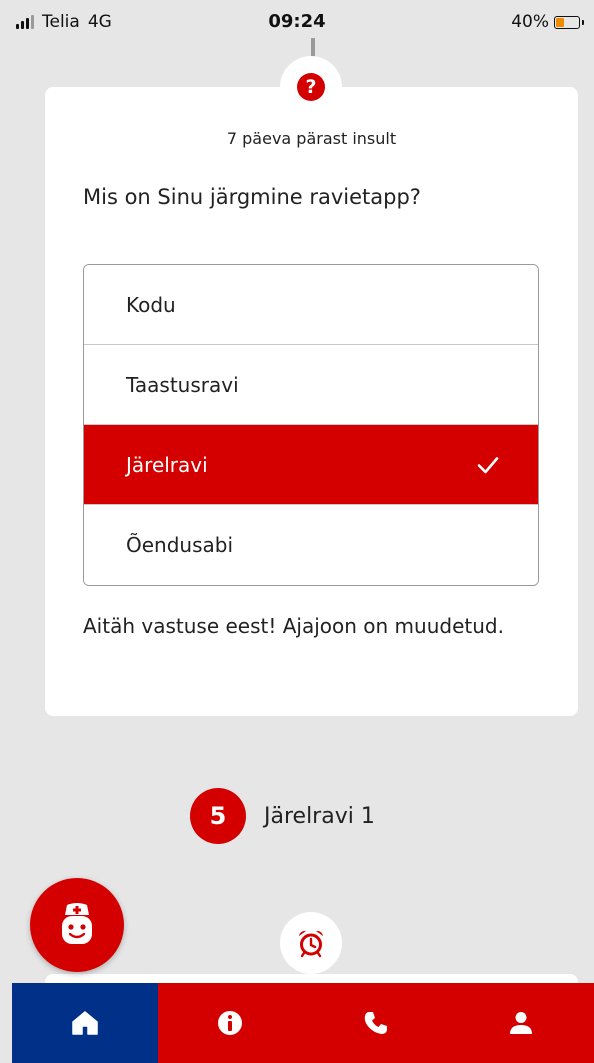 The width and height of the screenshot is (594, 1063). I want to click on question-icon: ?, so click(311, 87).